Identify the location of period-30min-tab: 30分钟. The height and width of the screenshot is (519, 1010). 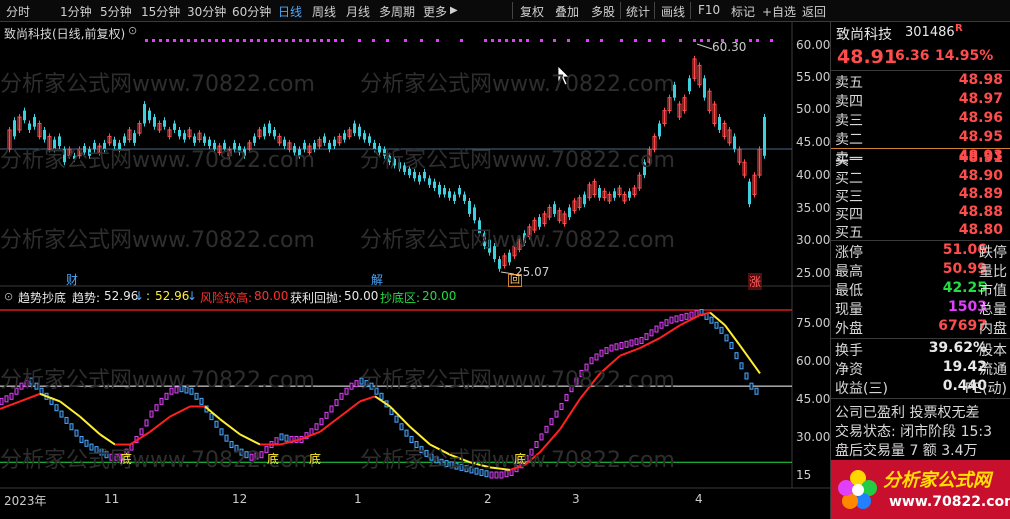
(206, 11).